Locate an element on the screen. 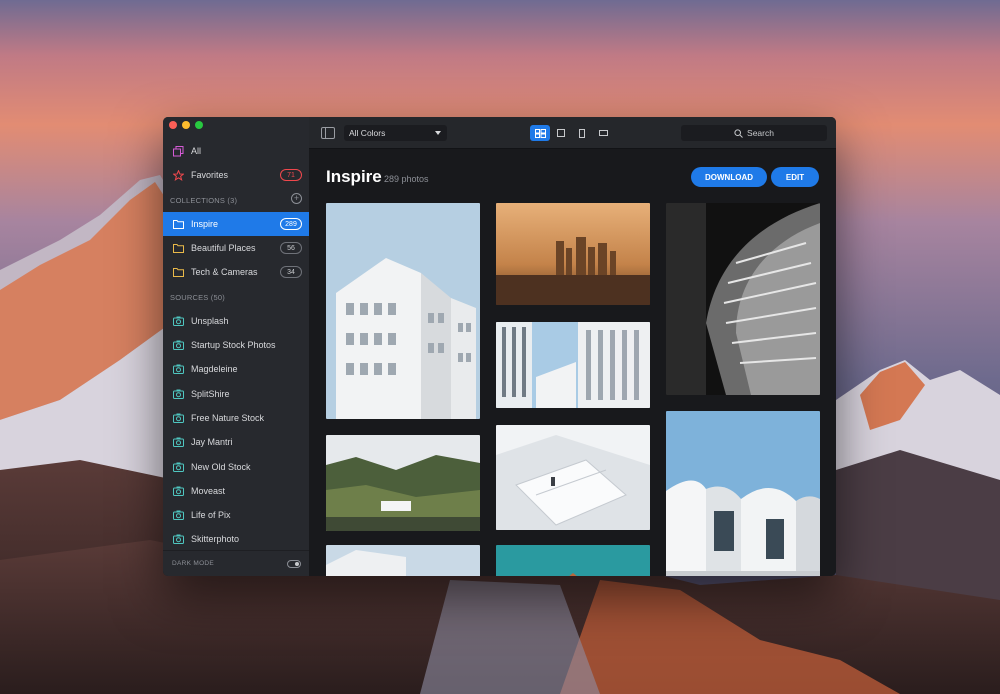  sidebar-item-label: Tech & Cameras is located at coordinates (224, 272).